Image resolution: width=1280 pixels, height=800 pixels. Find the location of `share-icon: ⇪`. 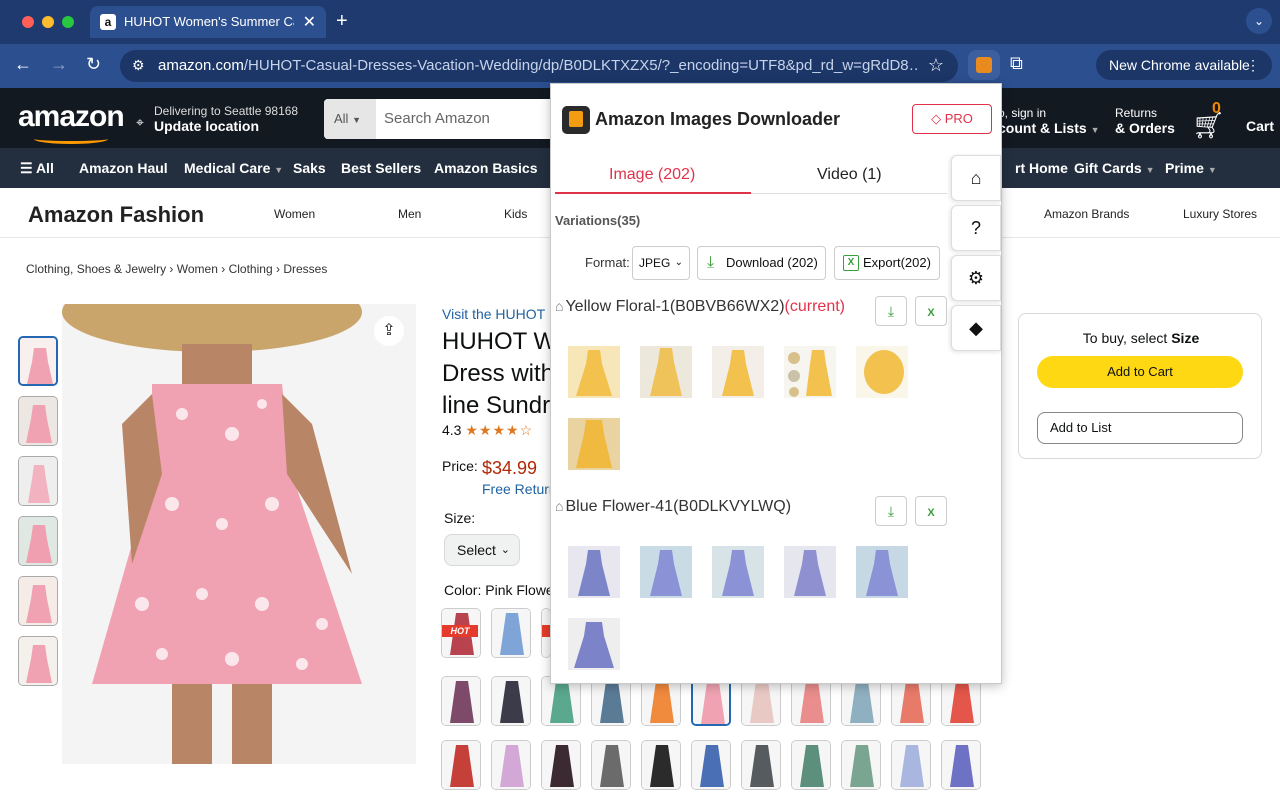

share-icon: ⇪ is located at coordinates (389, 331).